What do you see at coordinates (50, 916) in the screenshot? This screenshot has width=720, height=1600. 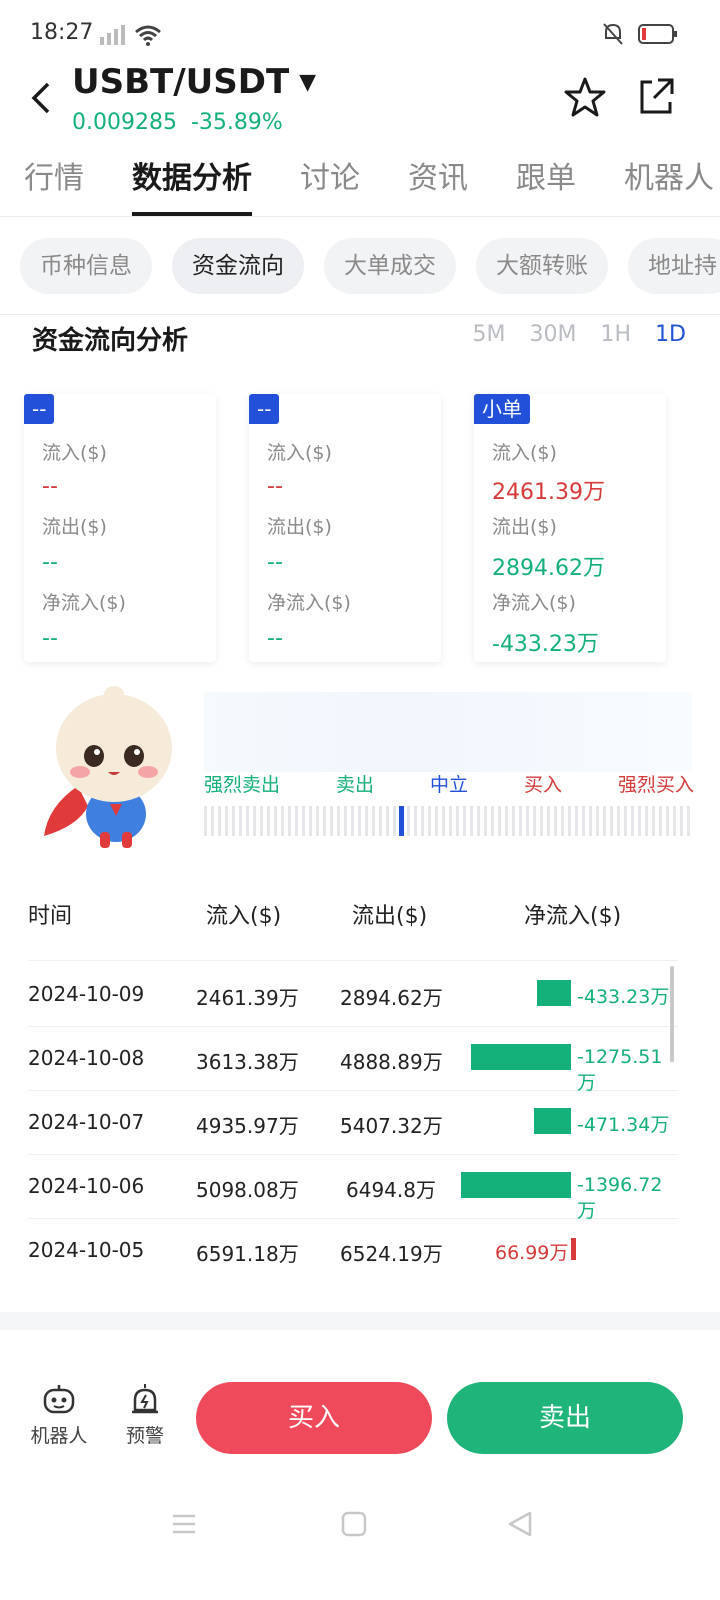 I see `header-time: 时间` at bounding box center [50, 916].